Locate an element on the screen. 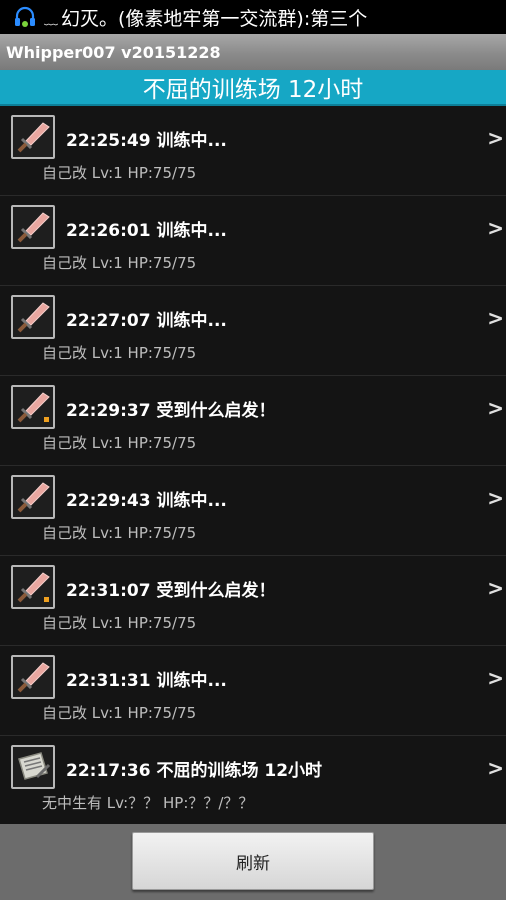 The height and width of the screenshot is (900, 506). entry-title: 22:17:36 不屈的训练场 12小时 is located at coordinates (194, 771).